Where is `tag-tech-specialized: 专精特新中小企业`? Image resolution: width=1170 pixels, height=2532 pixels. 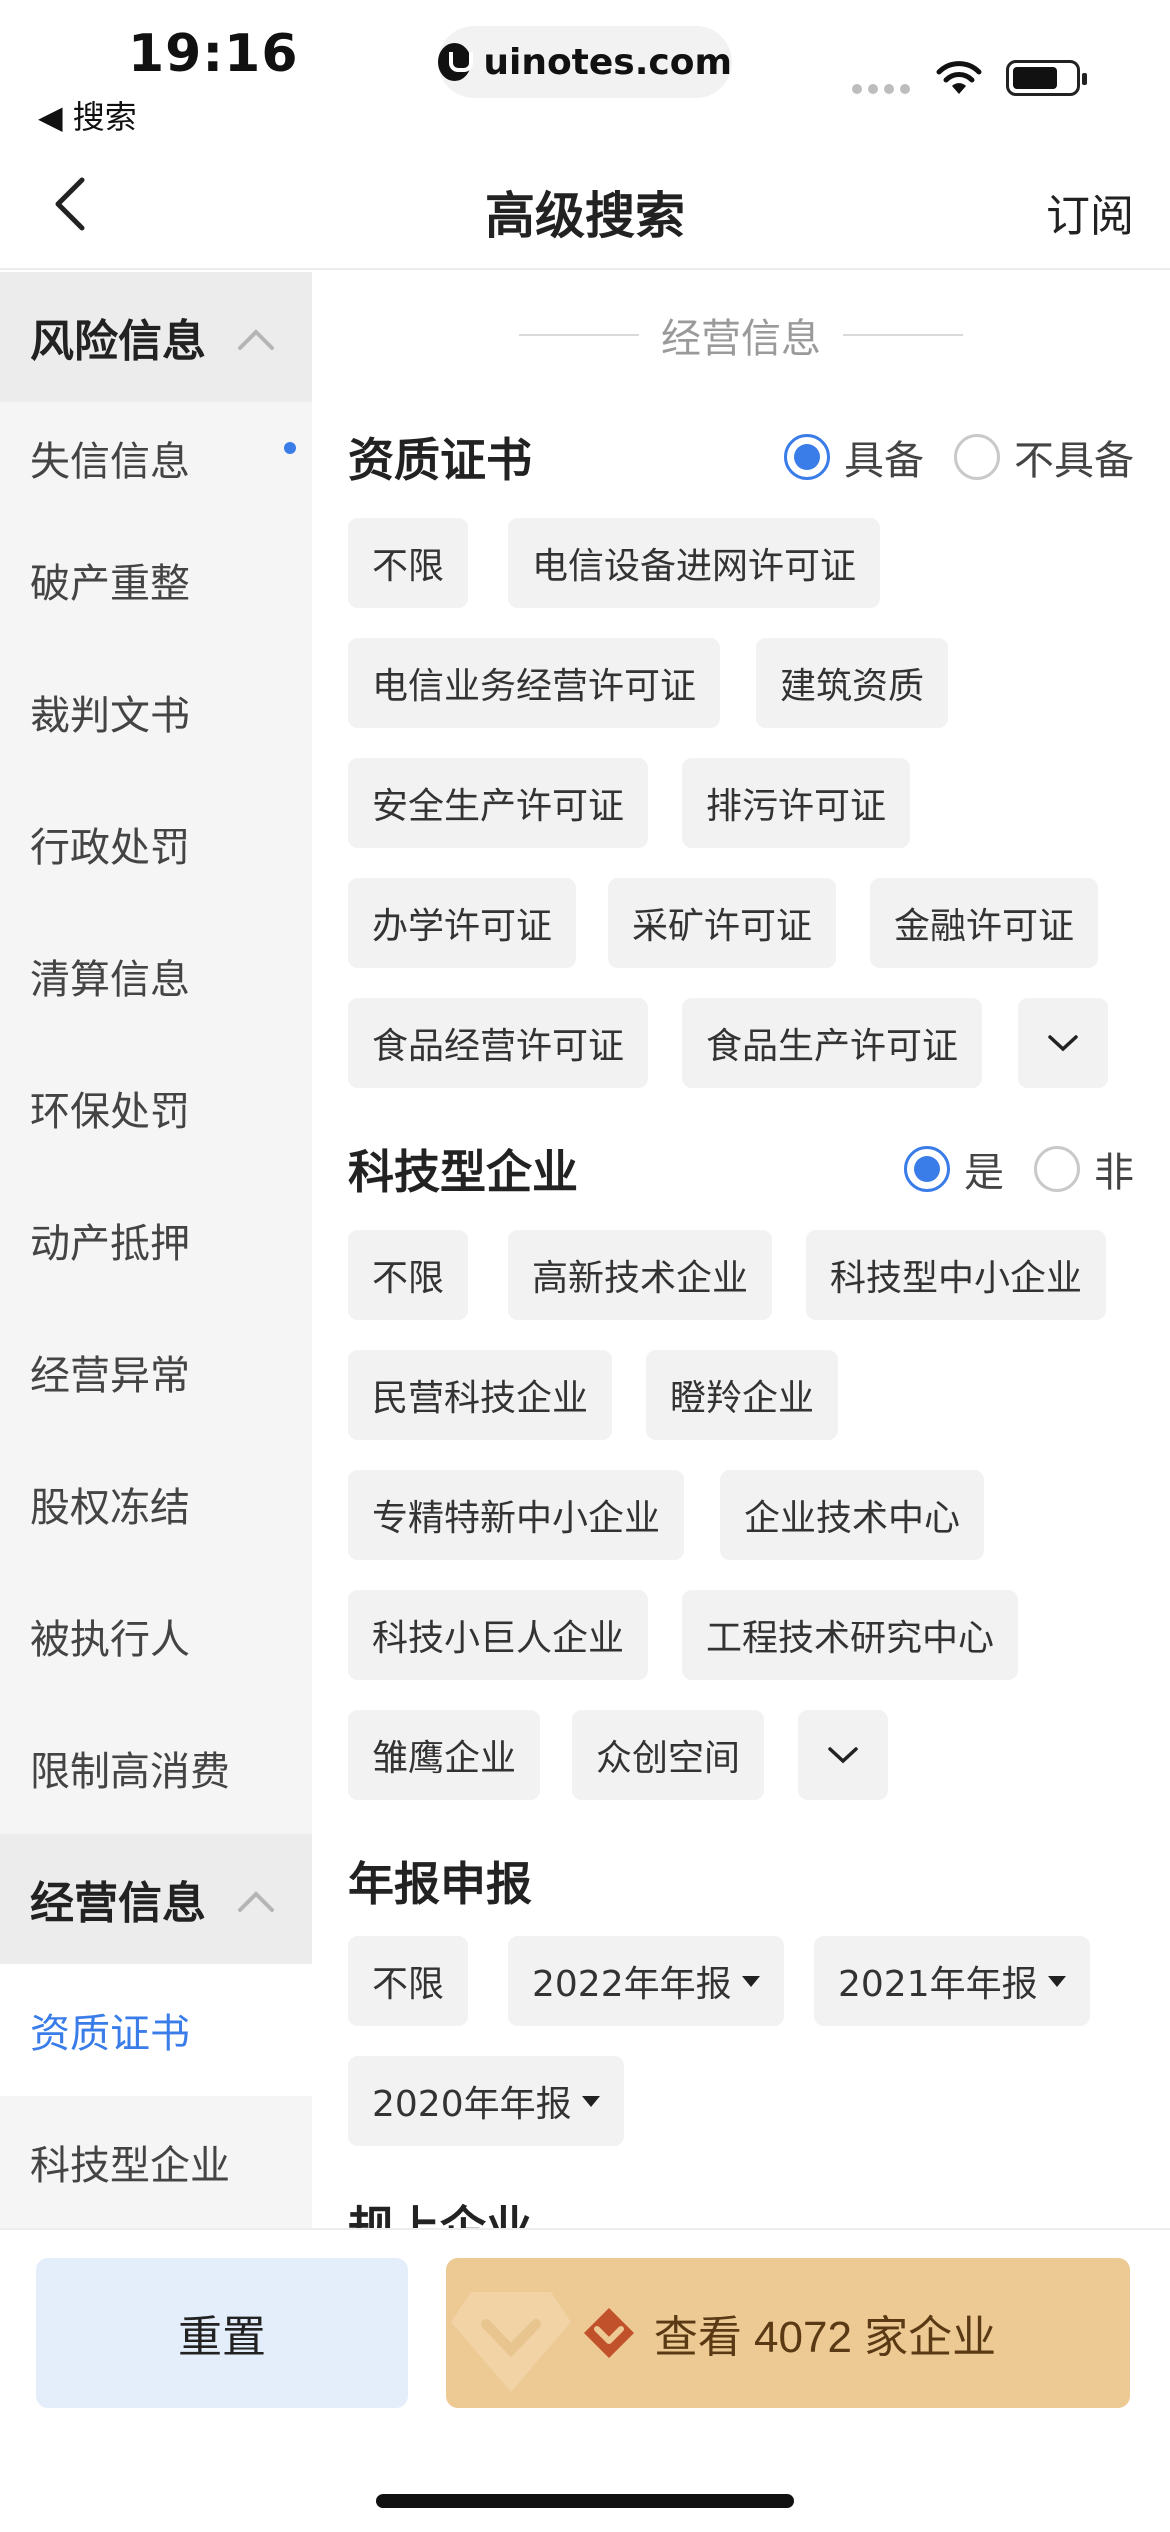
tag-tech-specialized: 专精特新中小企业 is located at coordinates (516, 1515).